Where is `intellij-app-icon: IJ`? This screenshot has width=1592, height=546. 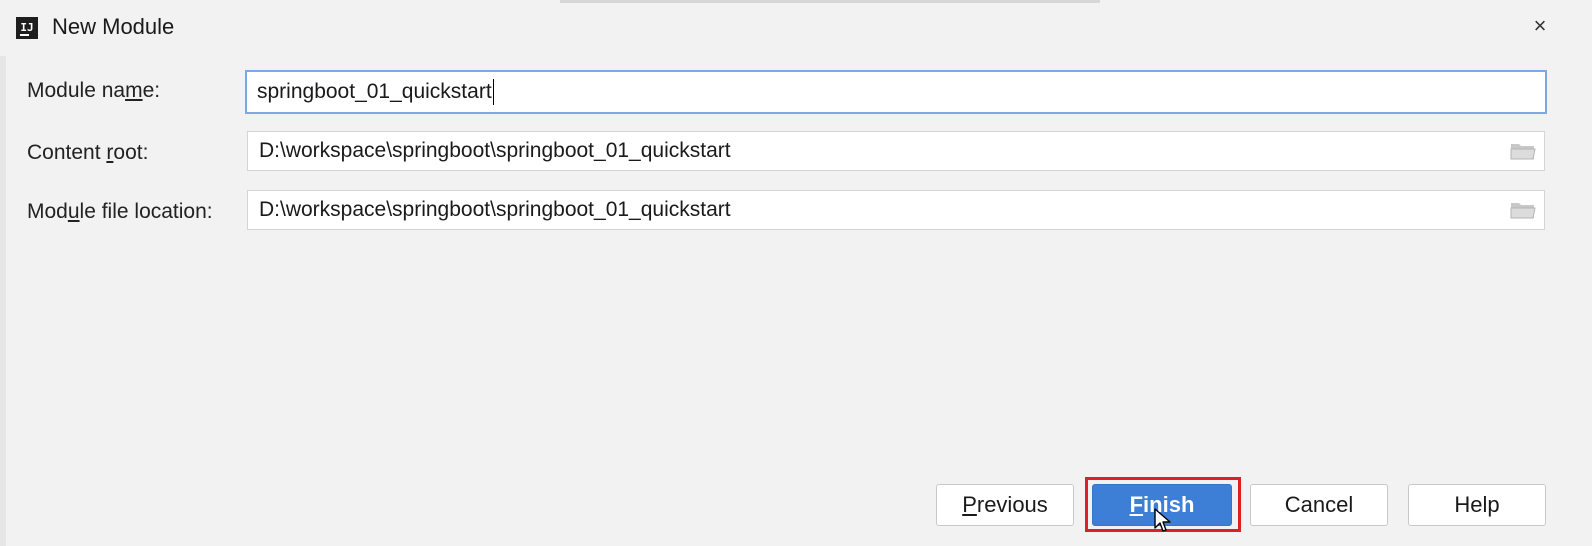 intellij-app-icon: IJ is located at coordinates (27, 28).